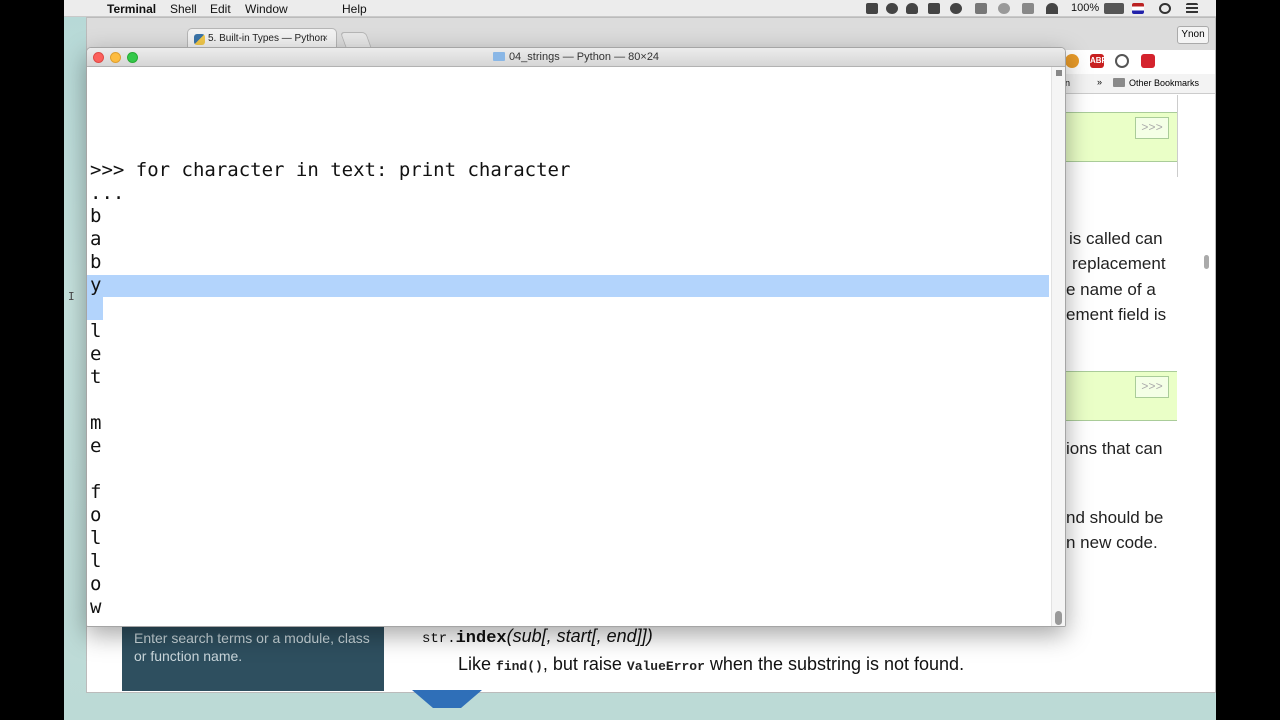 The height and width of the screenshot is (720, 1280). Describe the element at coordinates (1165, 8) in the screenshot. I see `search-icon` at that location.